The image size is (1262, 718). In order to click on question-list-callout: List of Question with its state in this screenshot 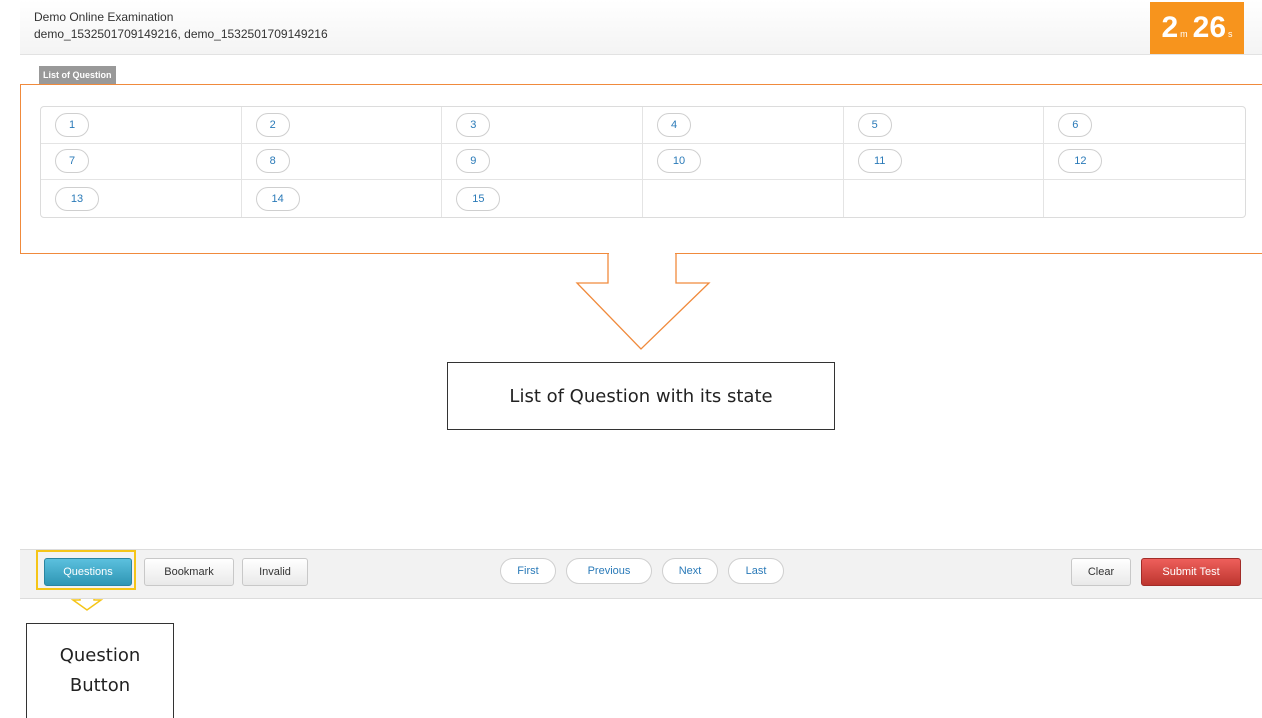, I will do `click(641, 396)`.